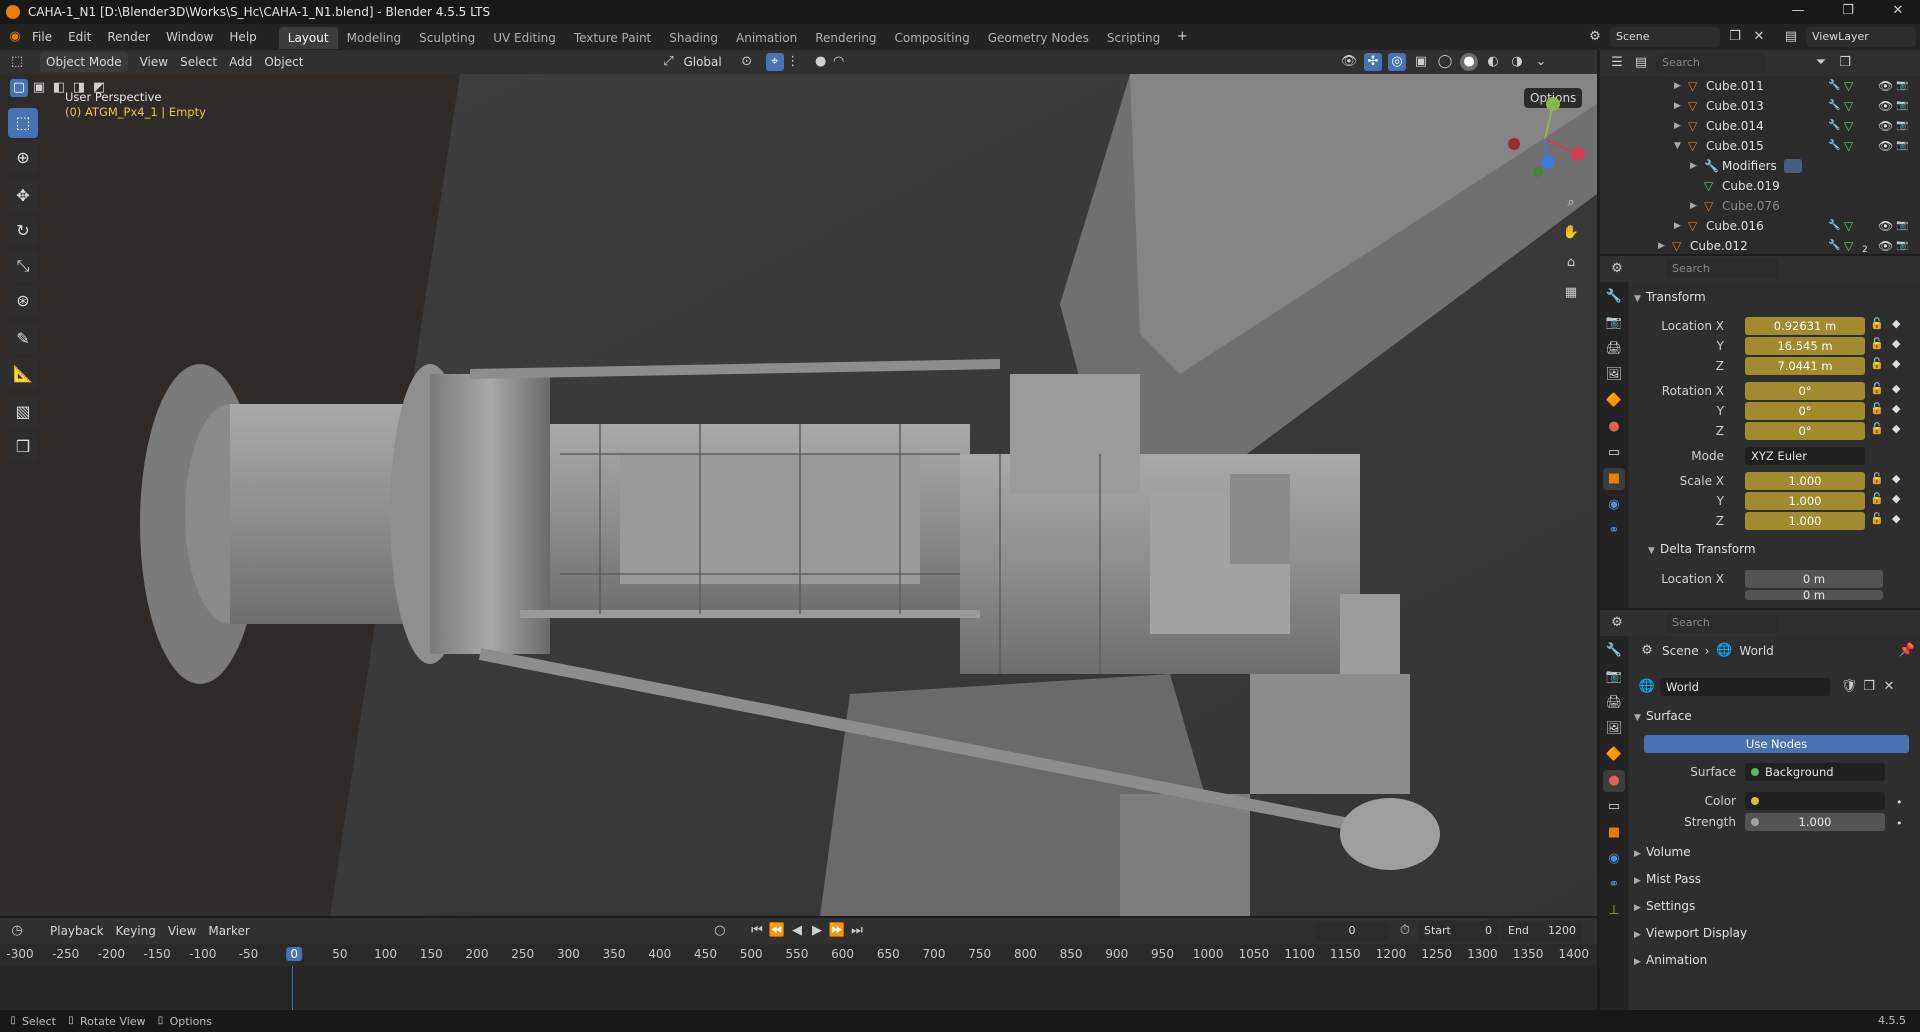 This screenshot has height=1032, width=1920. I want to click on tab-scripting: Scripting, so click(1133, 38).